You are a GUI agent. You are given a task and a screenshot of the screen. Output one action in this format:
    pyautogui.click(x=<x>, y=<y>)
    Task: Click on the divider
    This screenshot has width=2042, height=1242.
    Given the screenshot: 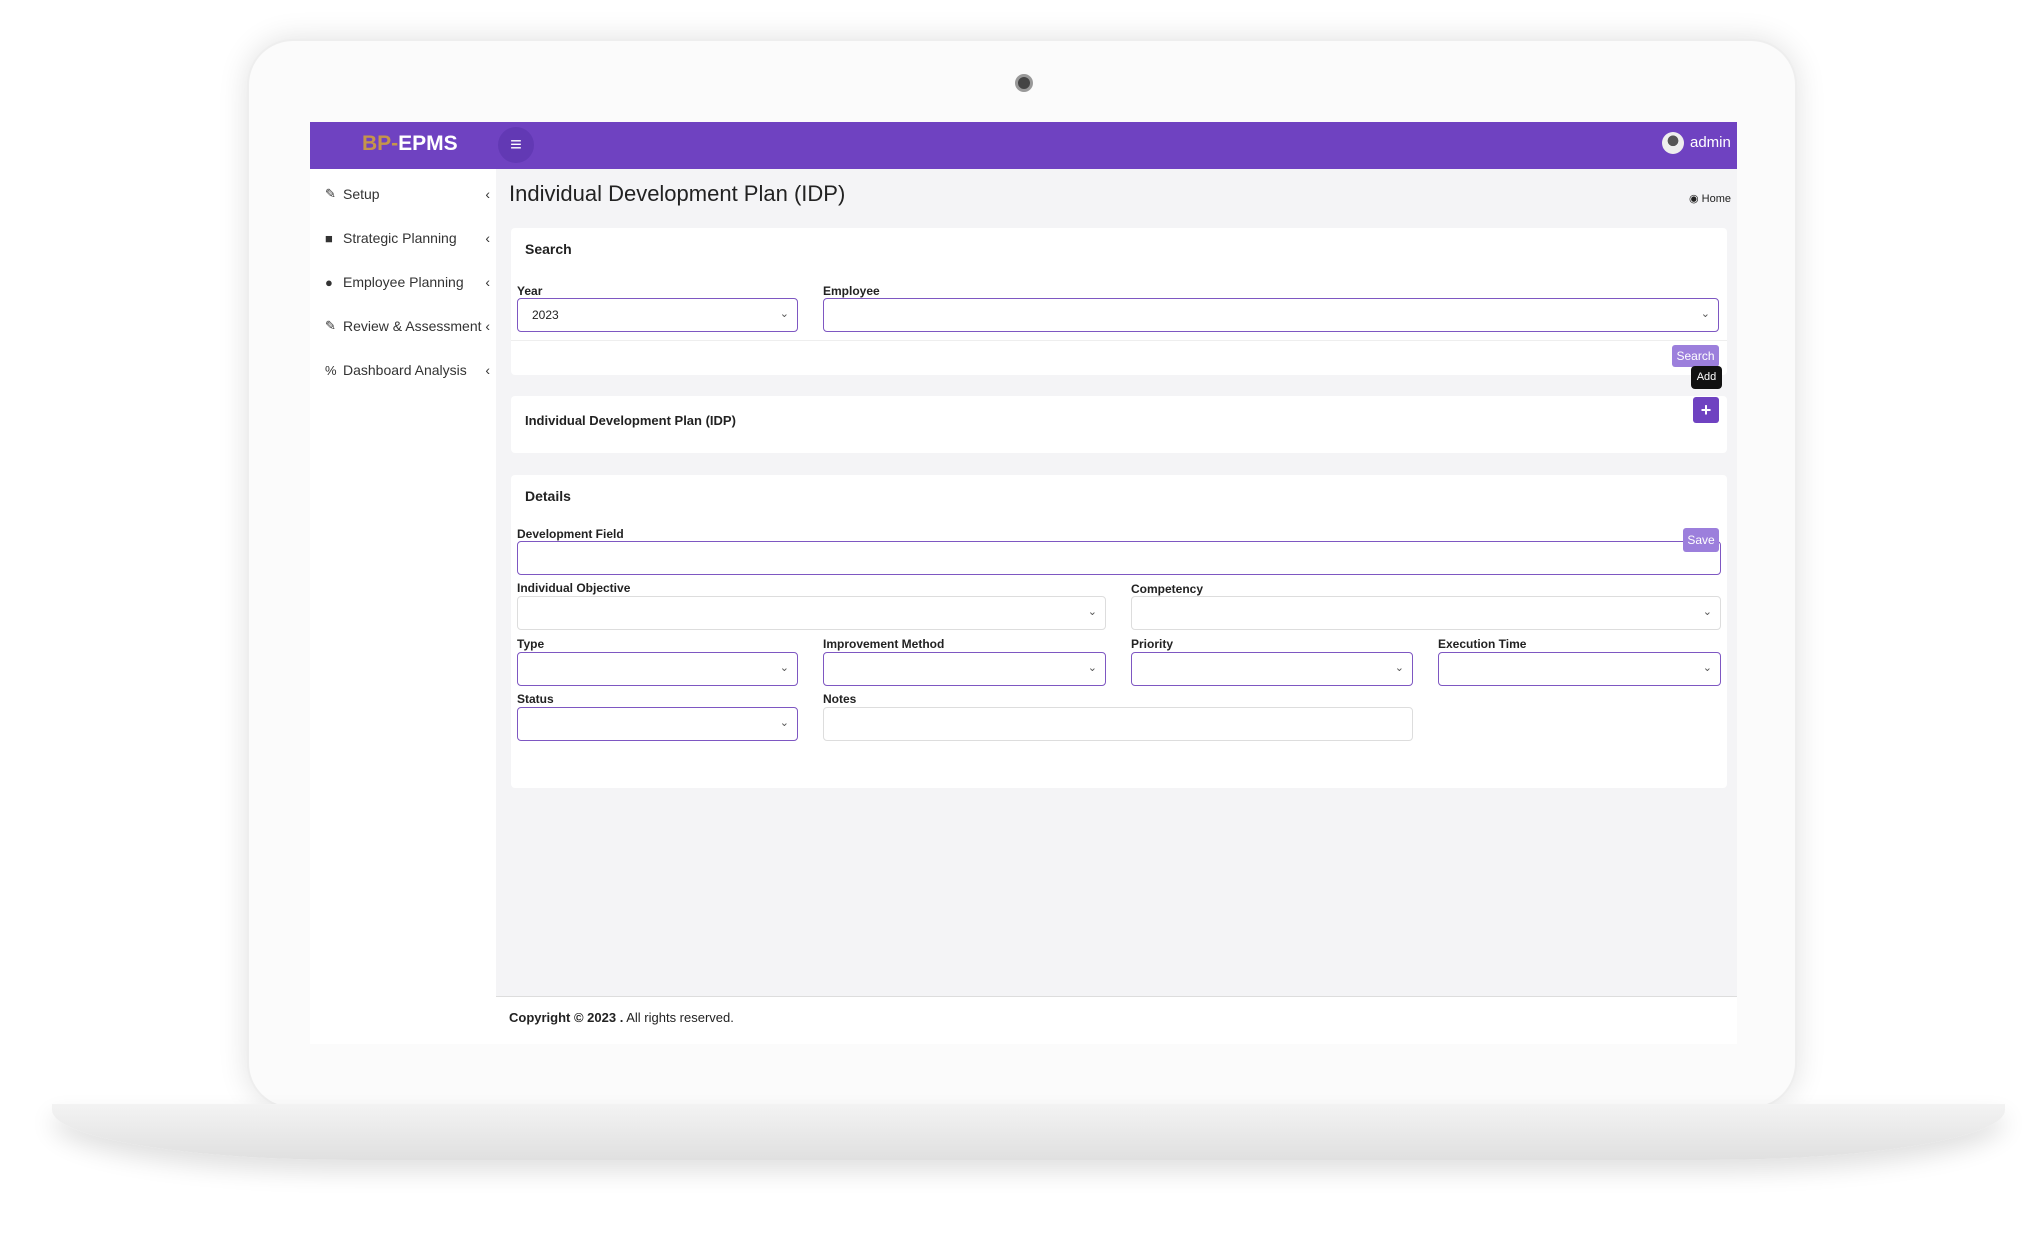 What is the action you would take?
    pyautogui.click(x=1119, y=340)
    